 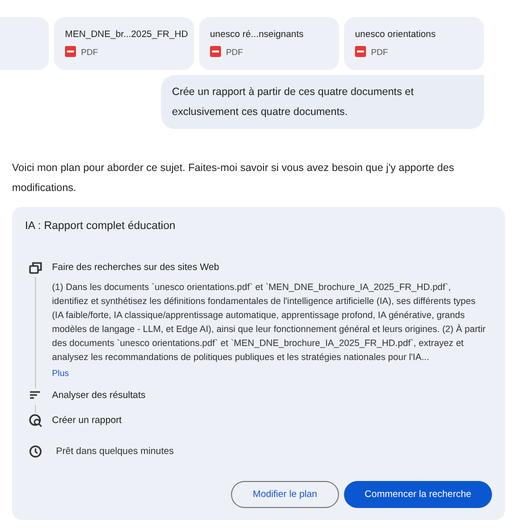 I want to click on attachment-card: unesco ré...nseignants PDF, so click(x=269, y=43).